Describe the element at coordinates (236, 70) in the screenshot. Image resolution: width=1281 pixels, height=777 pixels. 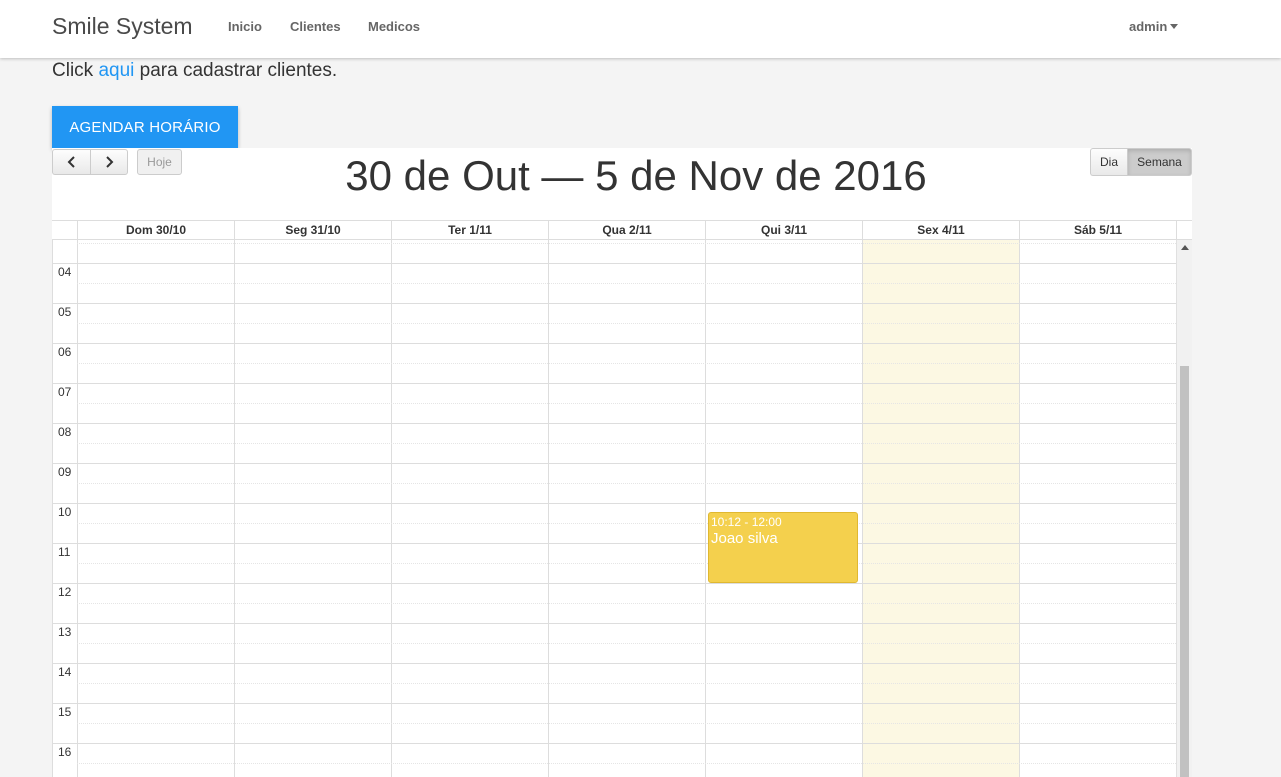
I see `notice-suffix: para cadastrar clientes.` at that location.